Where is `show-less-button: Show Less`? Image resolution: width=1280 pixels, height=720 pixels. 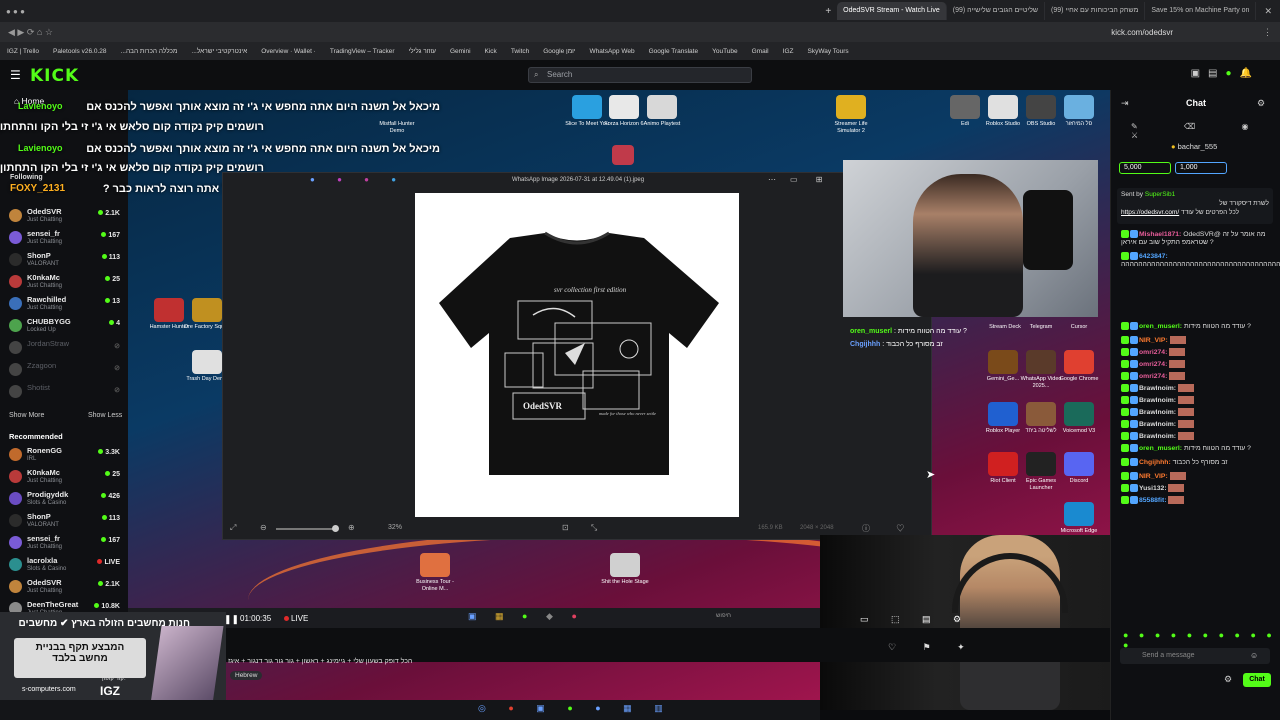
show-less-button: Show Less is located at coordinates (105, 415).